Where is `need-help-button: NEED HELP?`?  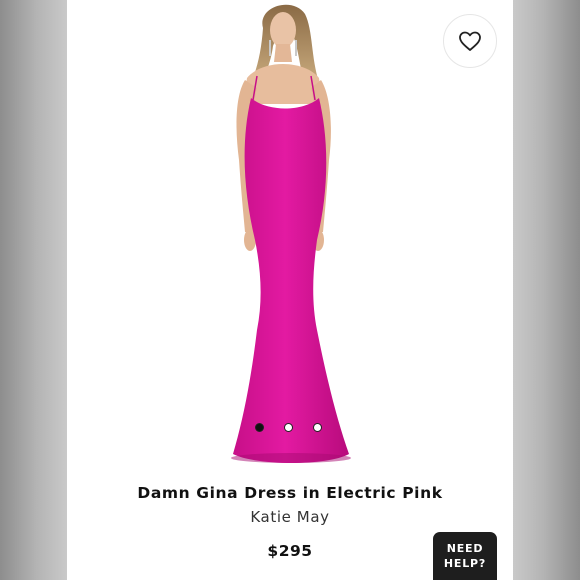 need-help-button: NEED HELP? is located at coordinates (465, 556).